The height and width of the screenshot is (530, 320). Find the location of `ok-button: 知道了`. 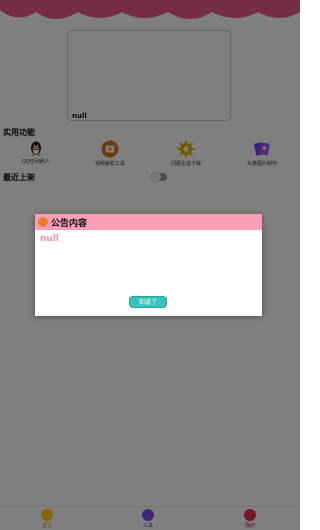

ok-button: 知道了 is located at coordinates (148, 302).